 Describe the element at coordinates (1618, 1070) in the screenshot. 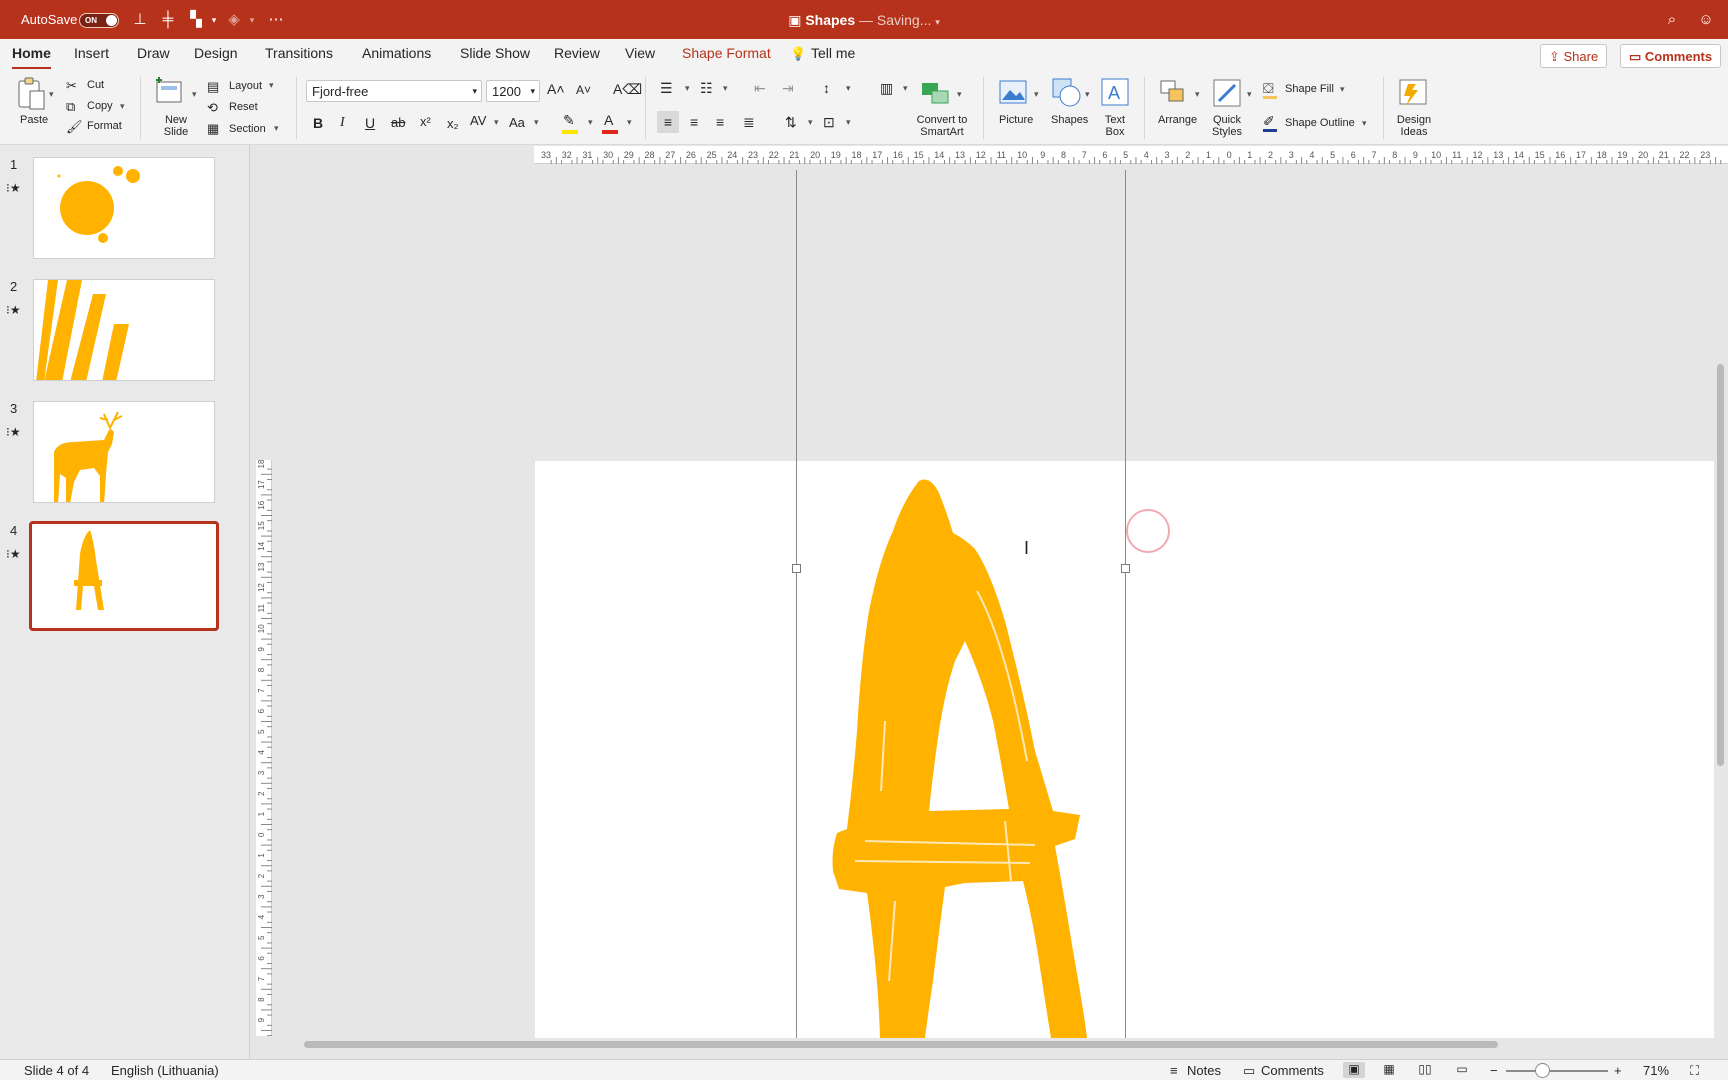

I see `zoom-in-icon: +` at that location.